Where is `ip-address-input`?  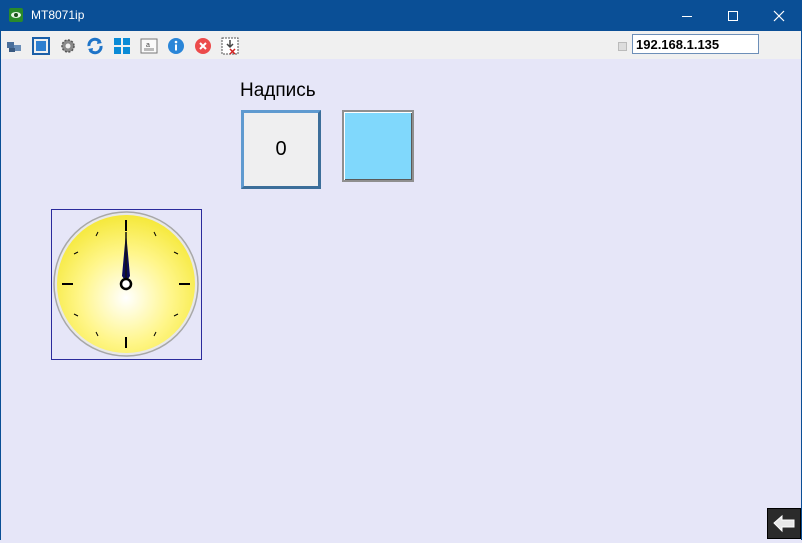
ip-address-input is located at coordinates (695, 44).